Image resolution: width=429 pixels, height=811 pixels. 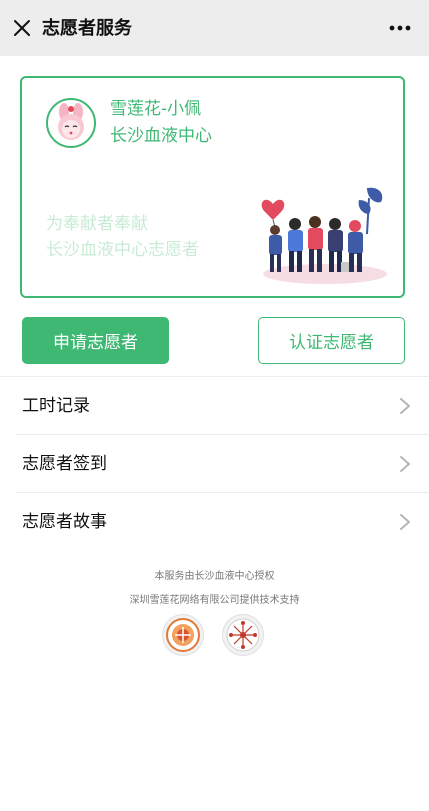 What do you see at coordinates (87, 28) in the screenshot?
I see `page-title: 志愿者服务` at bounding box center [87, 28].